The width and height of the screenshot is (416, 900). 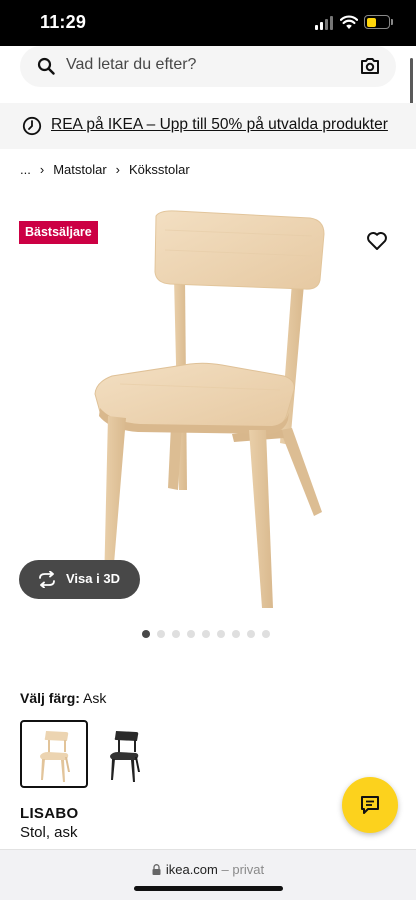 I want to click on color-swatch-ask, so click(x=54, y=754).